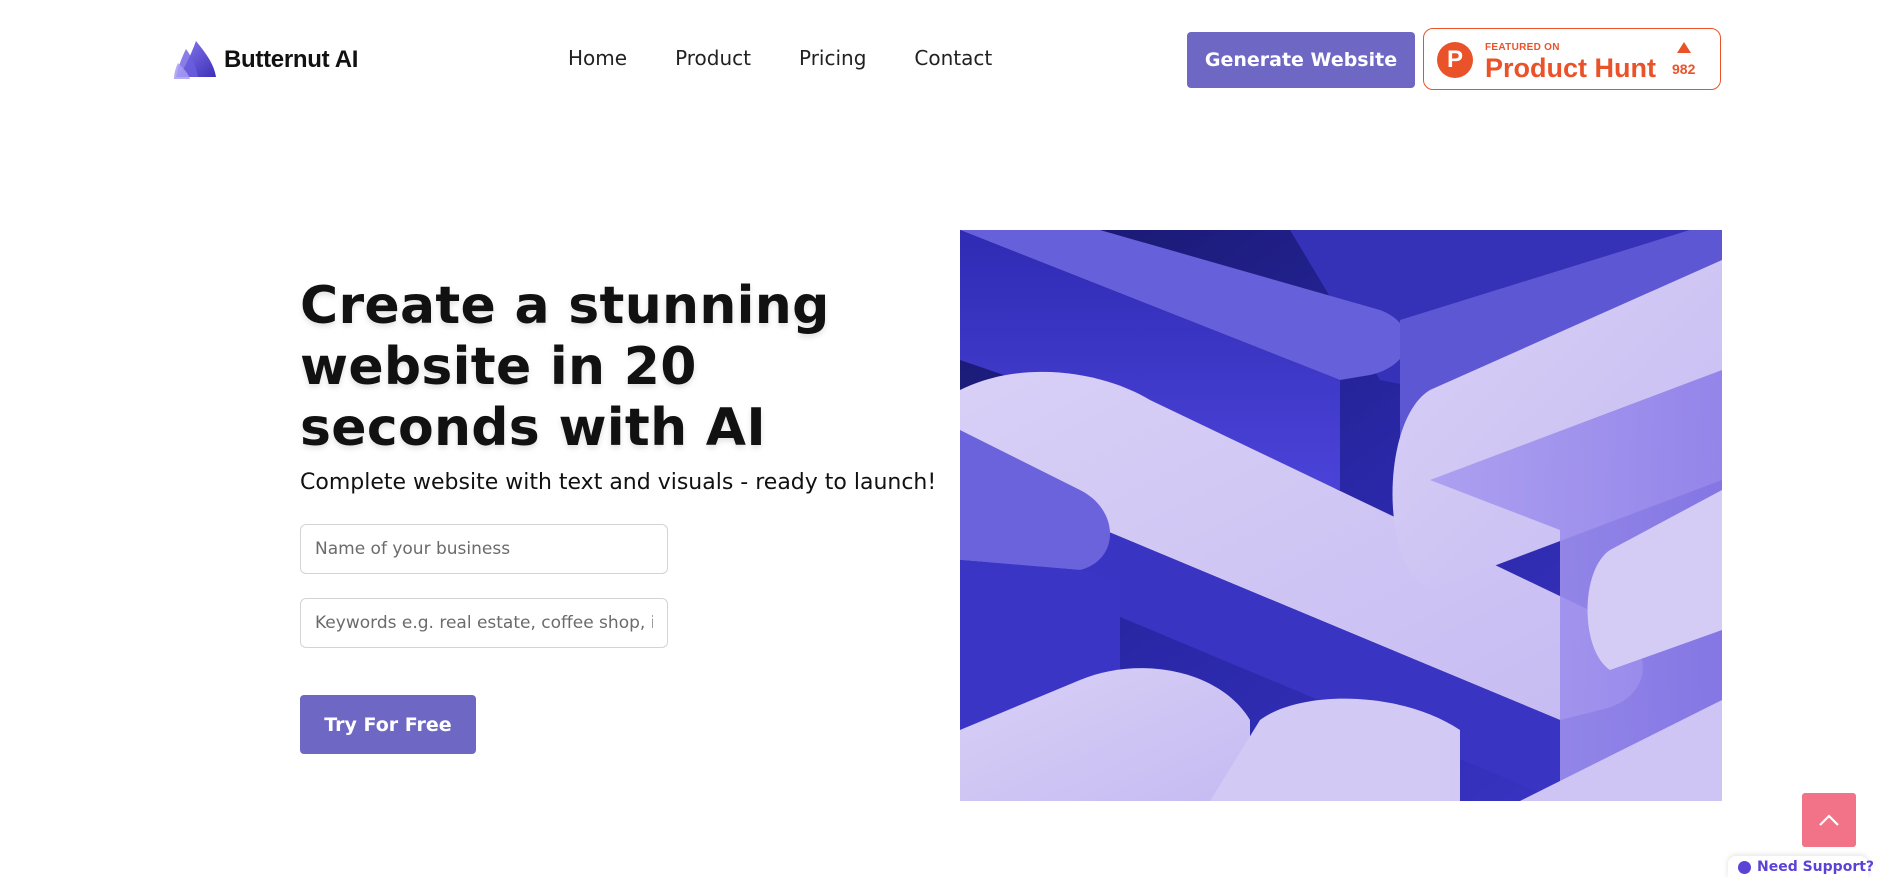 The height and width of the screenshot is (878, 1882). What do you see at coordinates (953, 58) in the screenshot?
I see `nav-link-contact: Contact` at bounding box center [953, 58].